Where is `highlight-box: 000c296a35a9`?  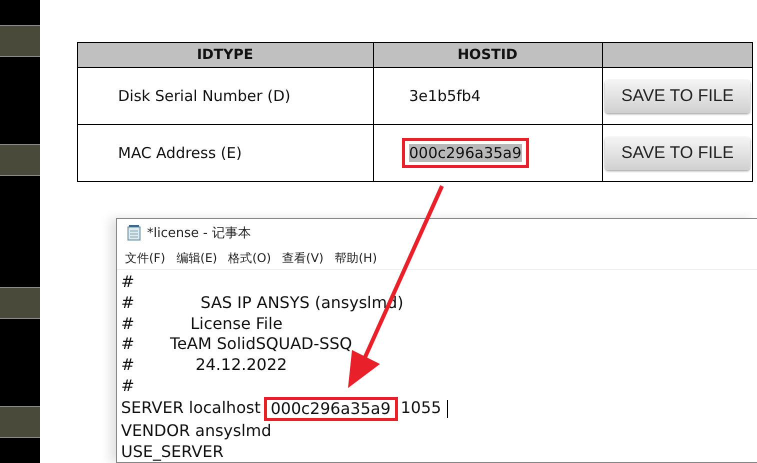
highlight-box: 000c296a35a9 is located at coordinates (331, 408).